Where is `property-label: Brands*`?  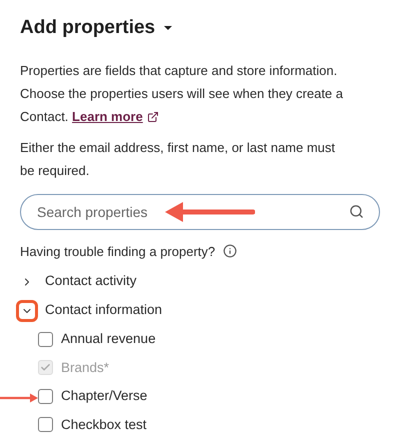 property-label: Brands* is located at coordinates (85, 367).